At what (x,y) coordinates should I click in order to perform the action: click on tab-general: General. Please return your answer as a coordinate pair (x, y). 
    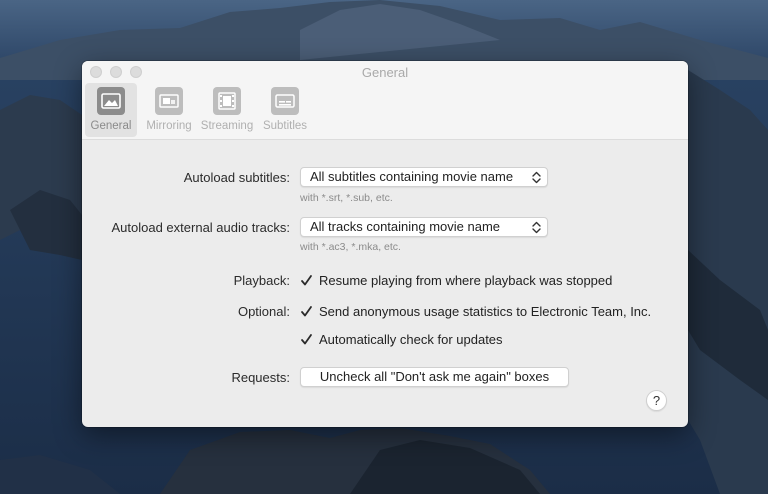
    Looking at the image, I should click on (111, 110).